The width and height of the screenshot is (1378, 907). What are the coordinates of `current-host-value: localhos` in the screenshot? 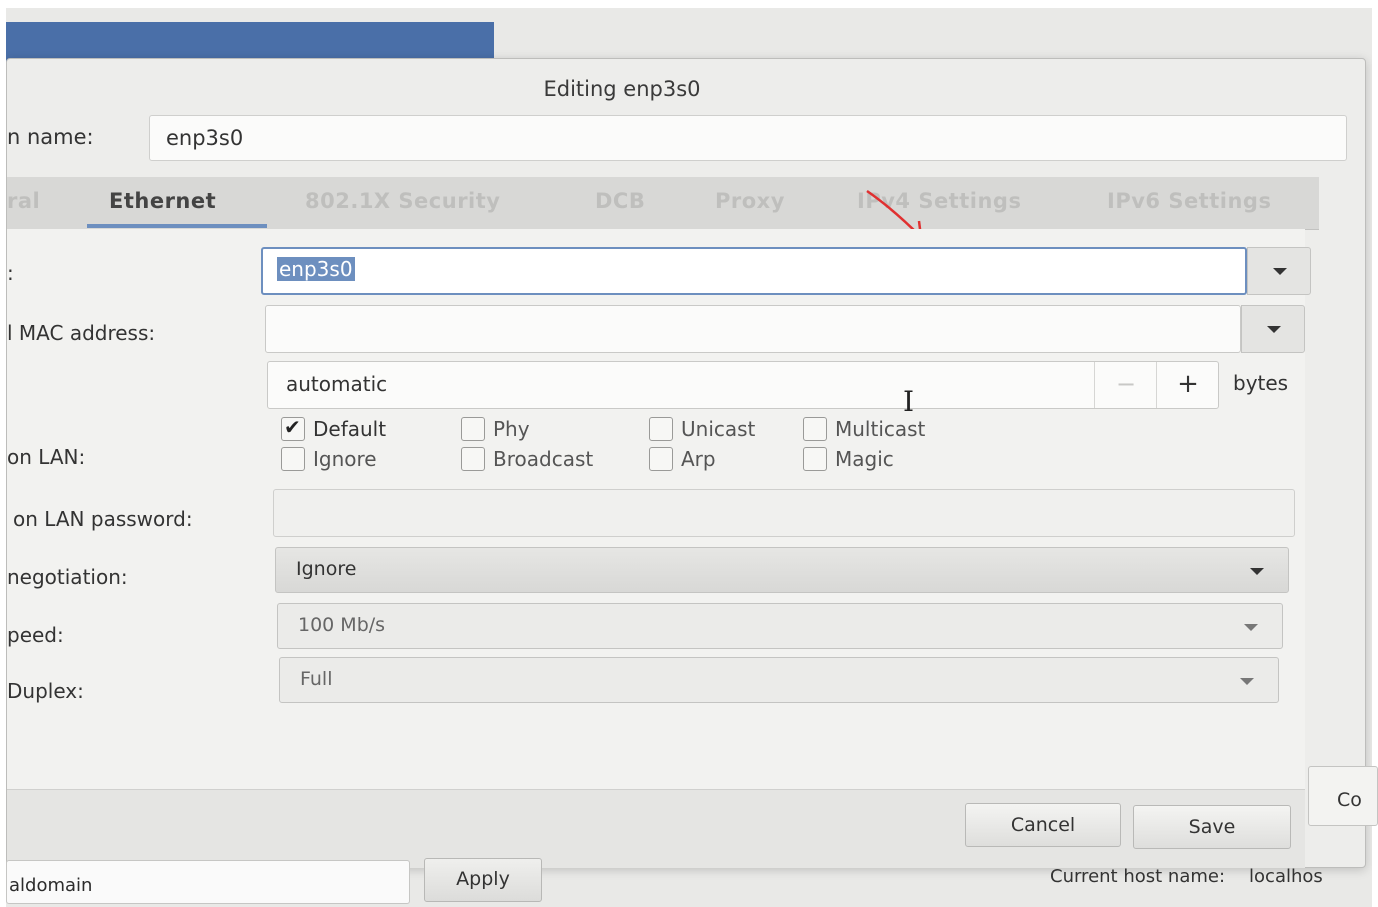 It's located at (1286, 876).